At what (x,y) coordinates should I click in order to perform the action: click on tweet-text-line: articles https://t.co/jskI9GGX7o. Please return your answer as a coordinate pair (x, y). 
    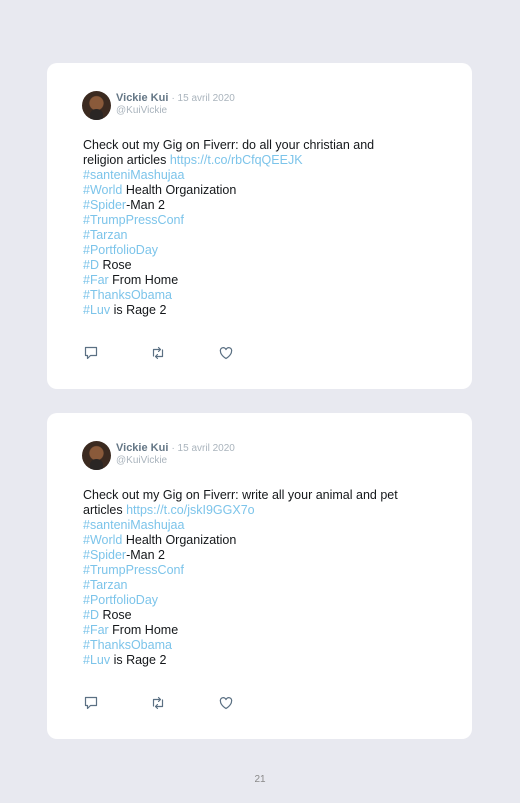
    Looking at the image, I should click on (253, 510).